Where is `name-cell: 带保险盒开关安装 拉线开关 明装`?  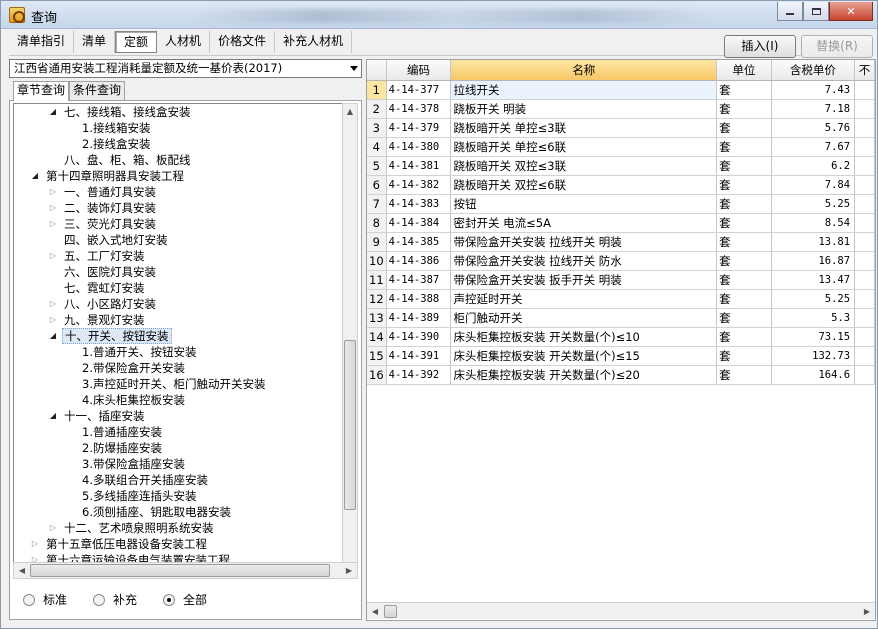 name-cell: 带保险盒开关安装 拉线开关 明装 is located at coordinates (584, 242).